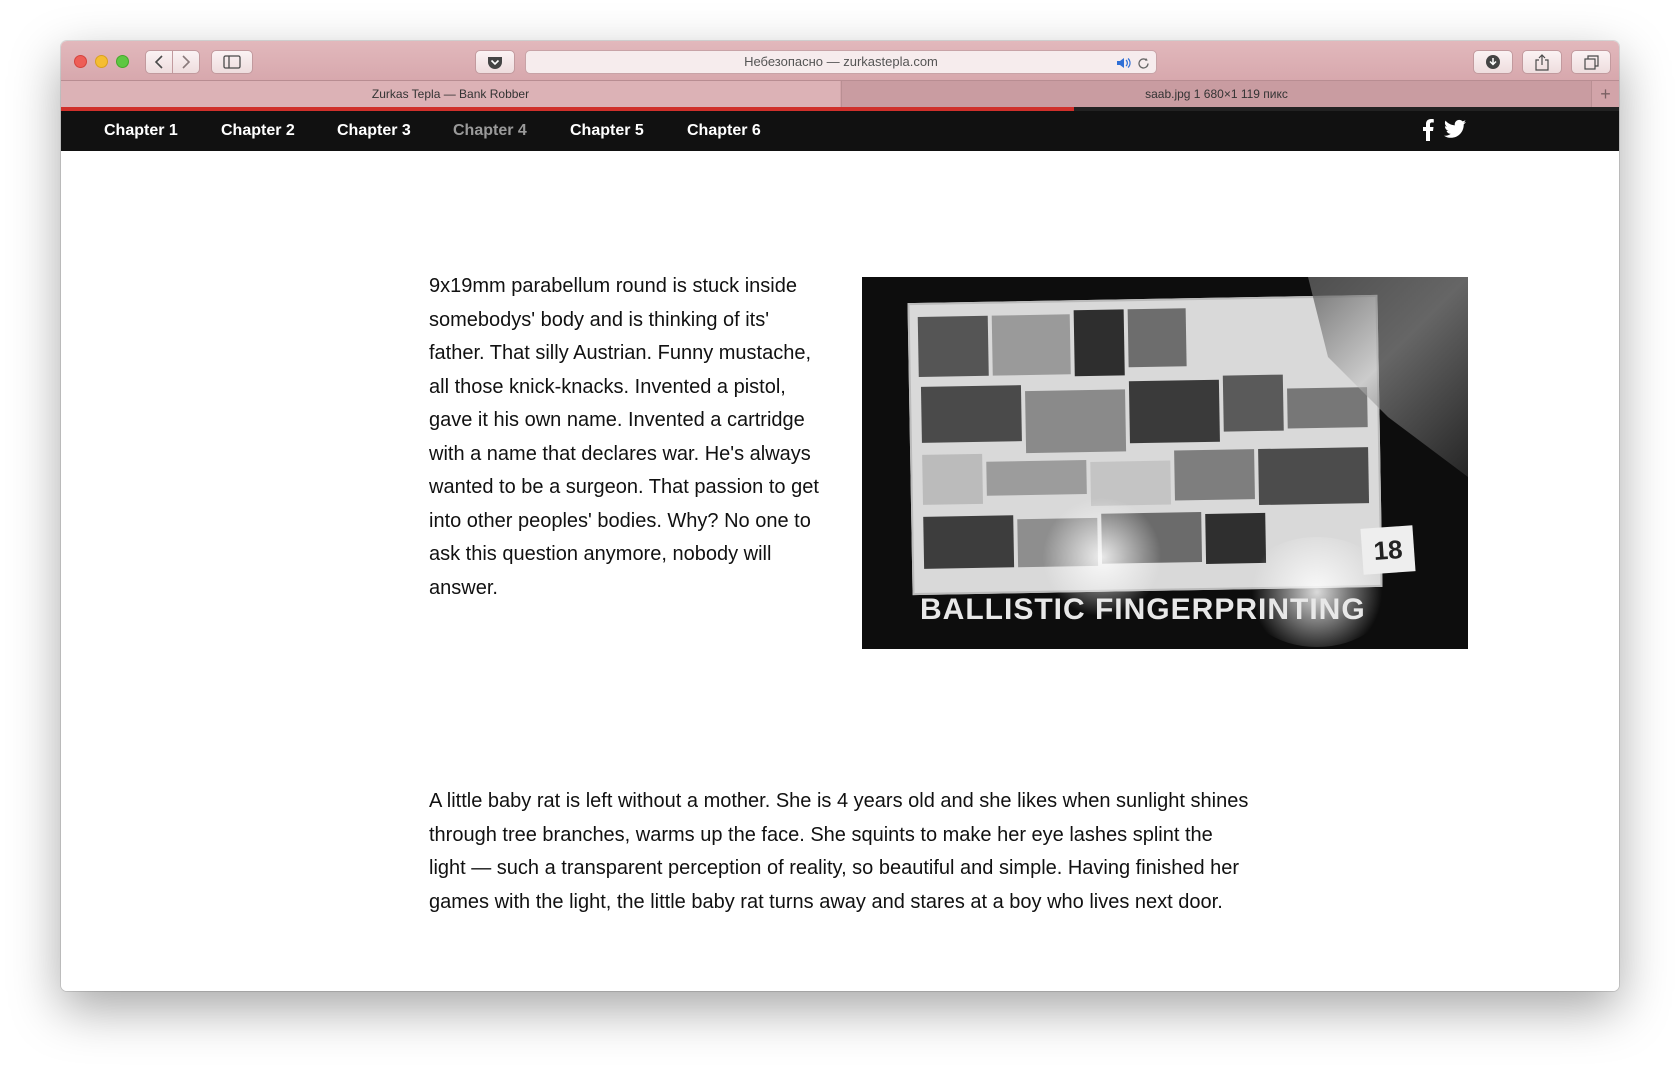 The image size is (1680, 1070). What do you see at coordinates (1143, 62) in the screenshot?
I see `reload-icon` at bounding box center [1143, 62].